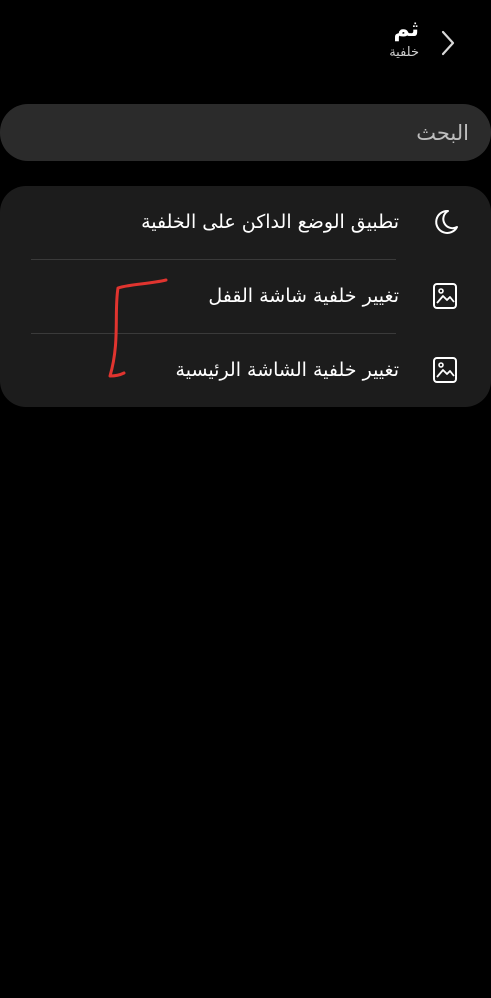 The width and height of the screenshot is (491, 998). I want to click on page-subtitle: خلفية, so click(404, 52).